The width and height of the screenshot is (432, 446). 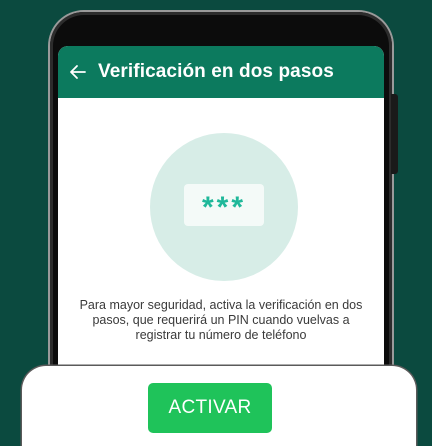 What do you see at coordinates (216, 71) in the screenshot?
I see `page-title: Verificación en dos pasos` at bounding box center [216, 71].